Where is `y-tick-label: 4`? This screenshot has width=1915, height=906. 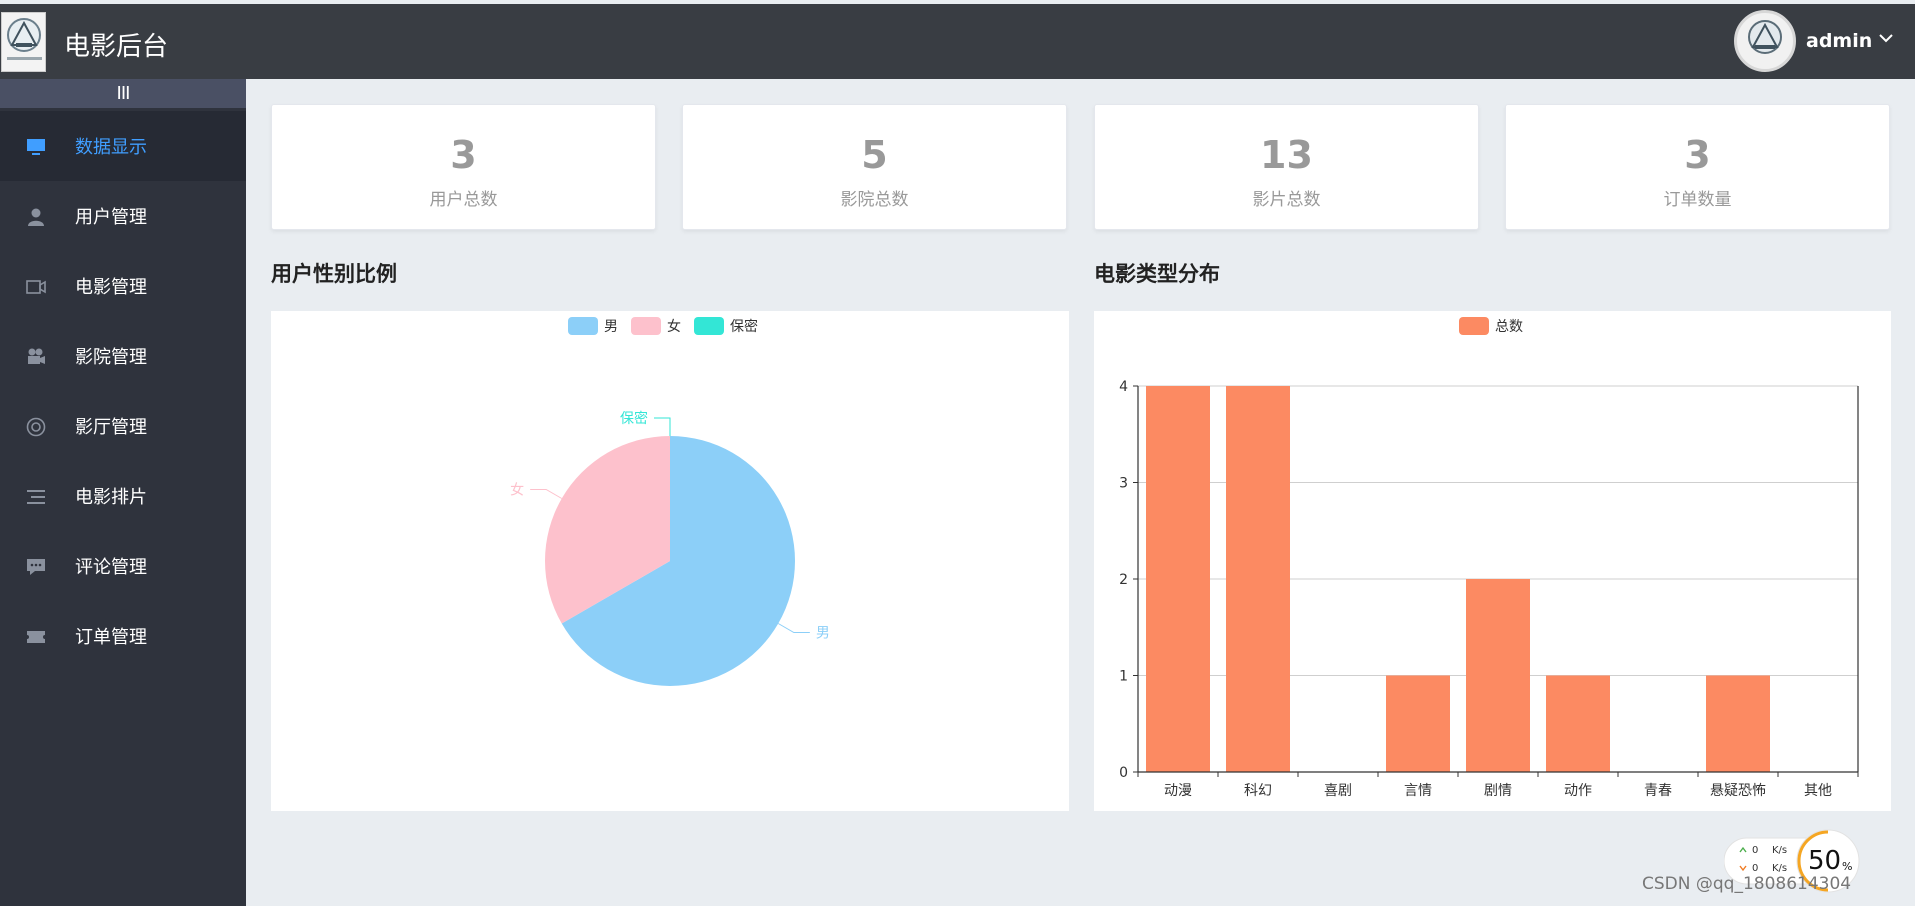 y-tick-label: 4 is located at coordinates (1123, 387).